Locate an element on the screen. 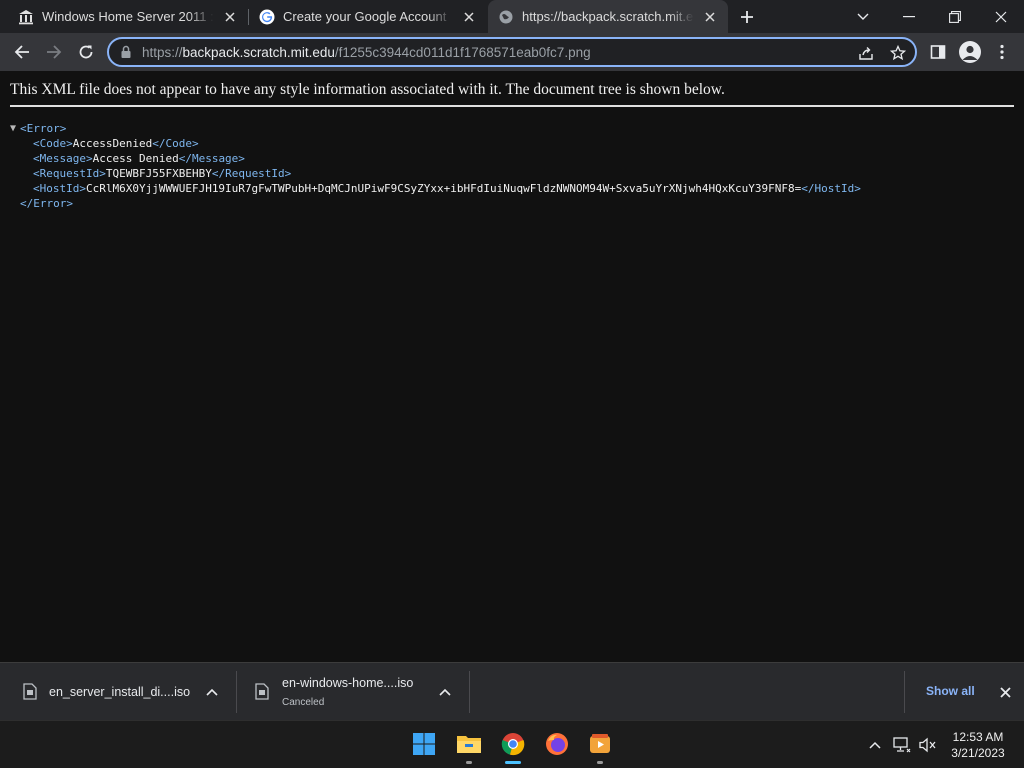 This screenshot has height=768, width=1024. tab-scratch-backpack: https://backpack.scratch.mit.edu/ is located at coordinates (608, 16).